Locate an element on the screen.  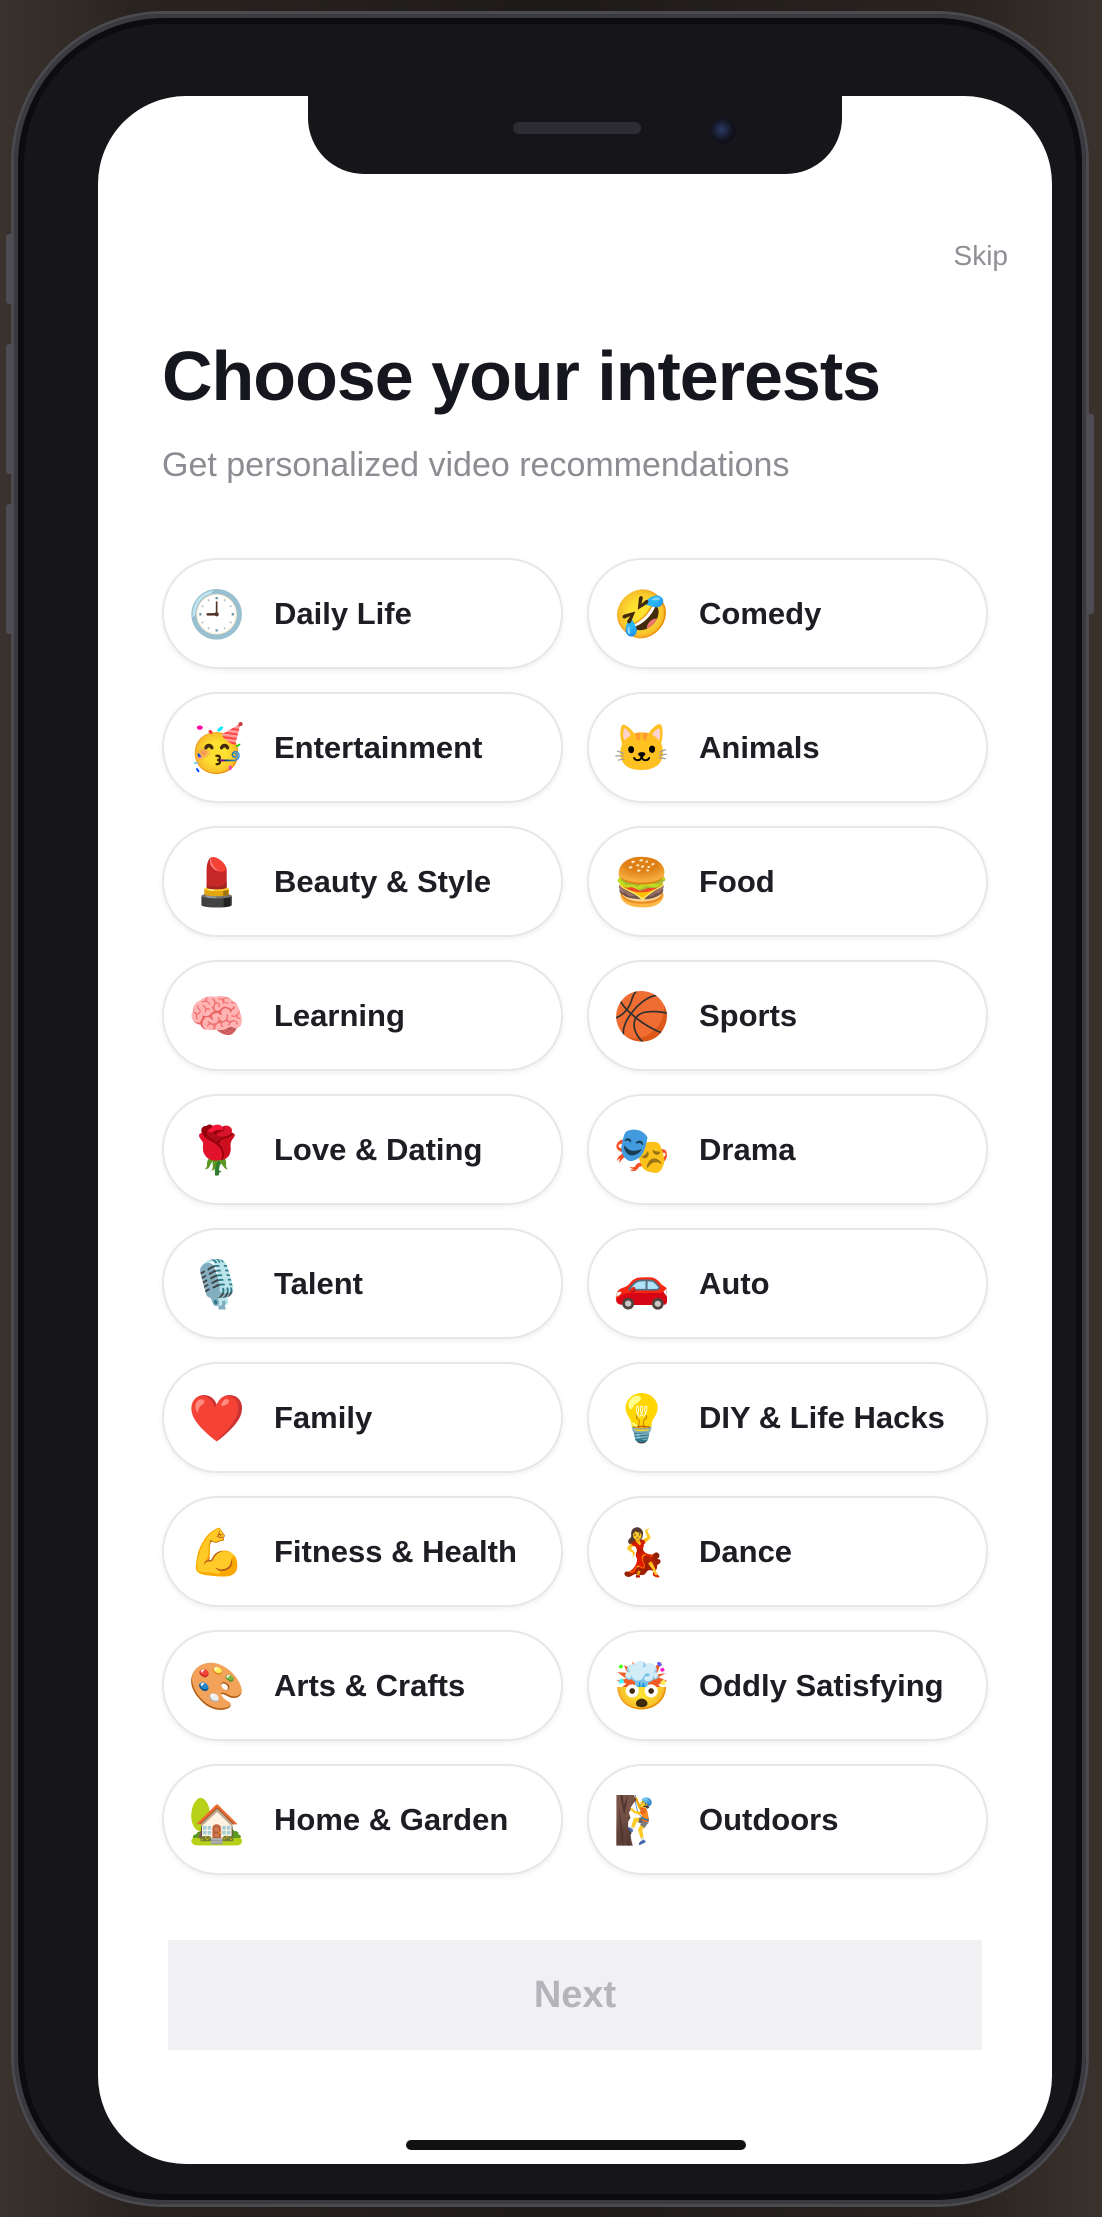
interest-label: Love & Dating is located at coordinates (378, 1149).